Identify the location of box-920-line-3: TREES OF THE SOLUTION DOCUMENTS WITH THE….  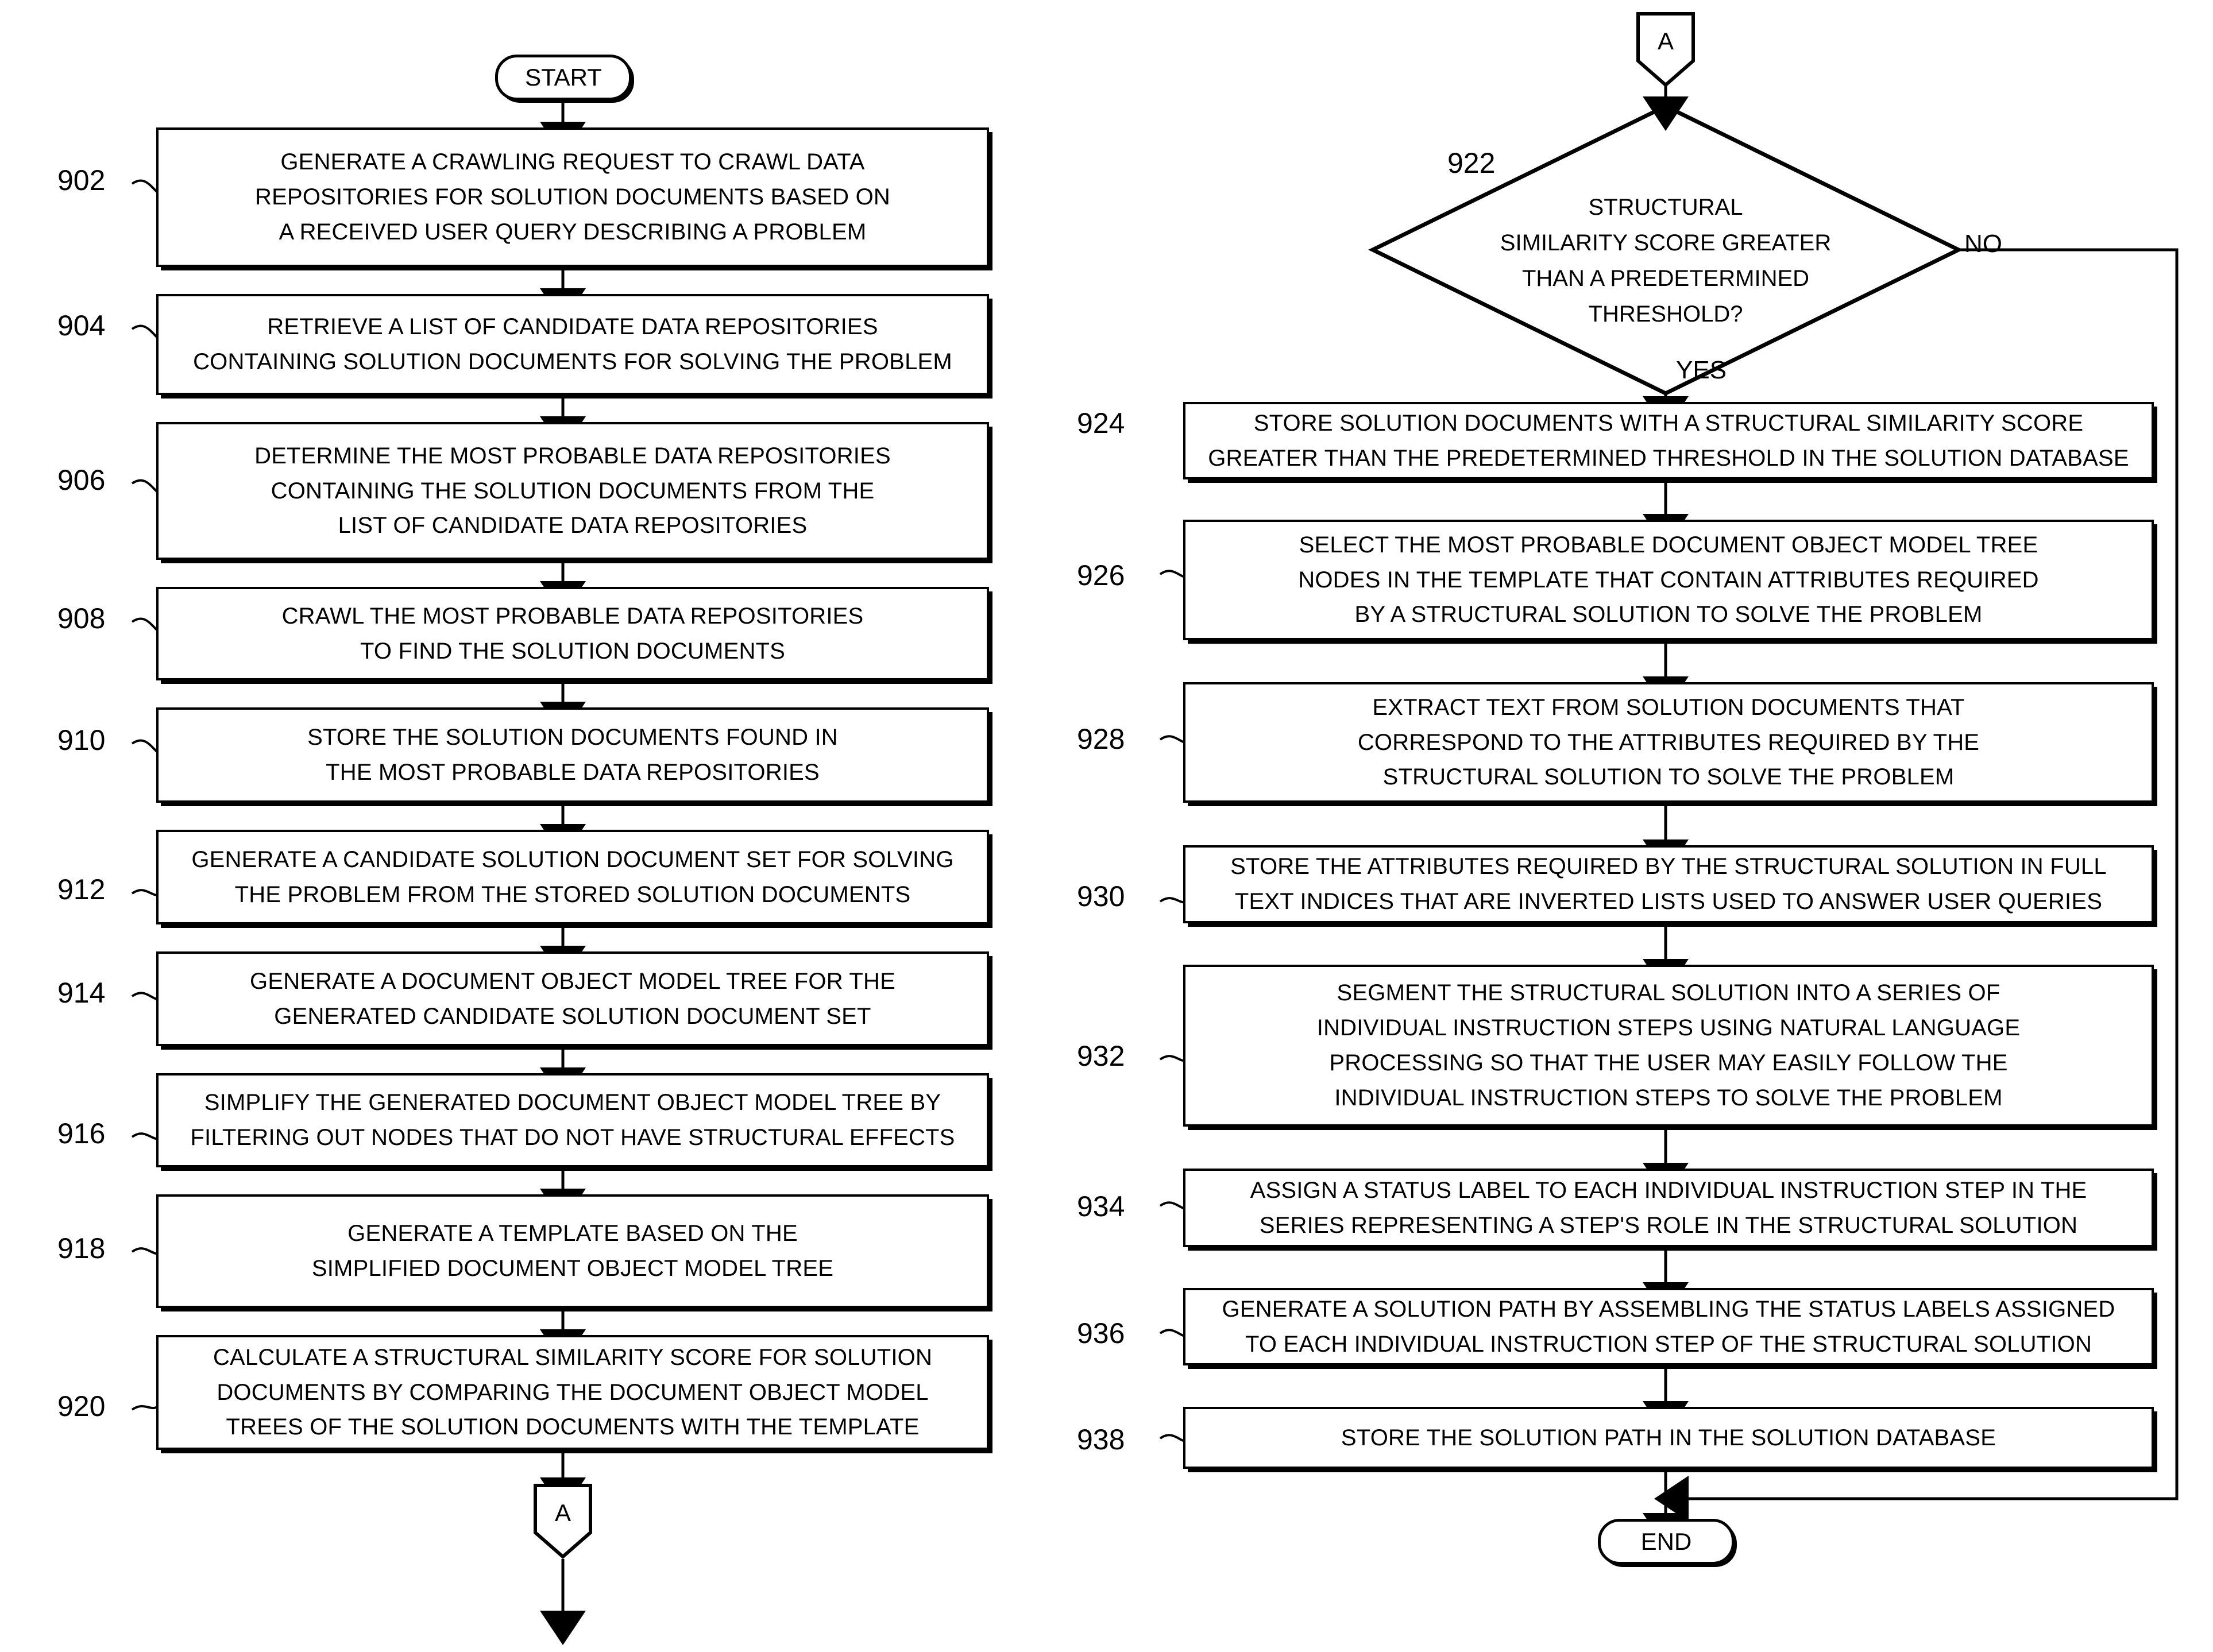
(573, 1427).